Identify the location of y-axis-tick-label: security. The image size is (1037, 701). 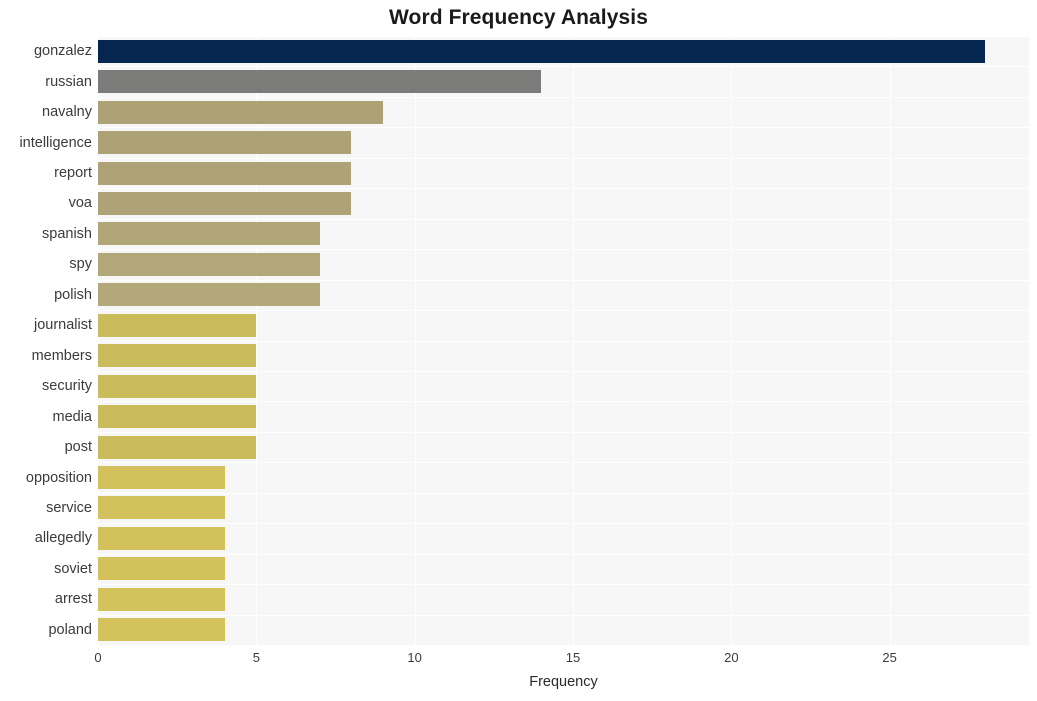
(67, 386).